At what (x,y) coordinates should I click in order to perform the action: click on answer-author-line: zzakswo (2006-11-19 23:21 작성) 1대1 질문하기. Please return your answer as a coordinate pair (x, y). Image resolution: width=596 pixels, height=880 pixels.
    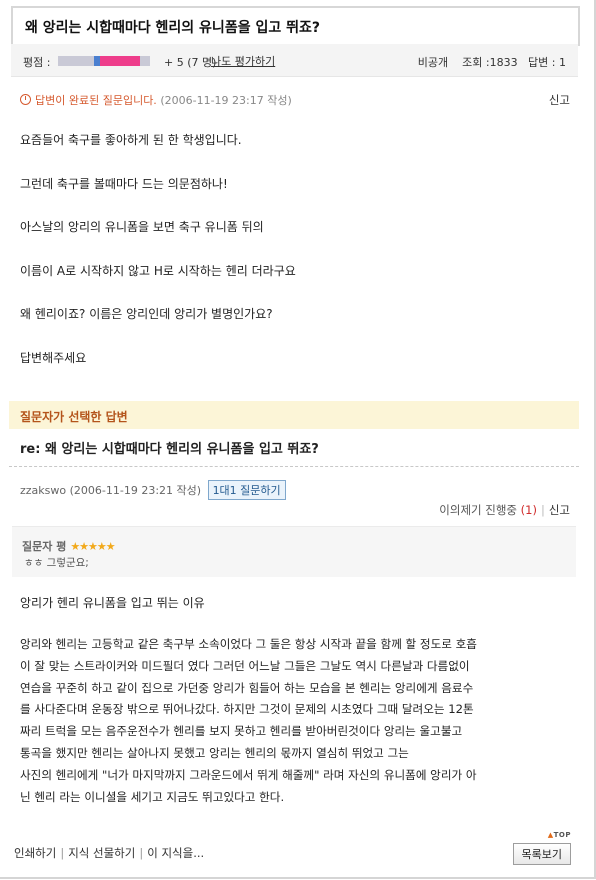
    Looking at the image, I should click on (153, 490).